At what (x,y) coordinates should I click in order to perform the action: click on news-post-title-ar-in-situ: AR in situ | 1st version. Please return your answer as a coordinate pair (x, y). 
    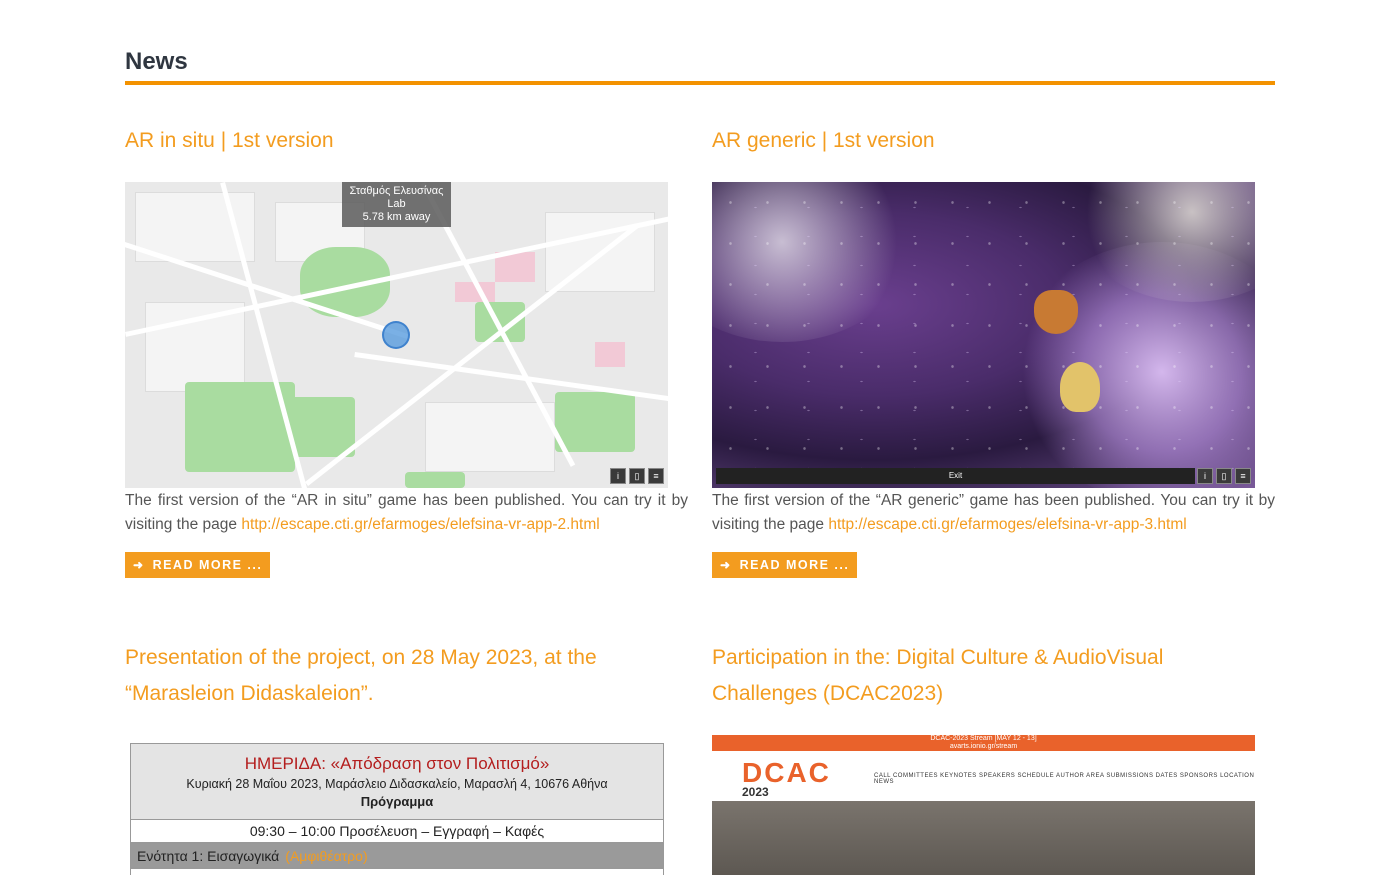
    Looking at the image, I should click on (406, 141).